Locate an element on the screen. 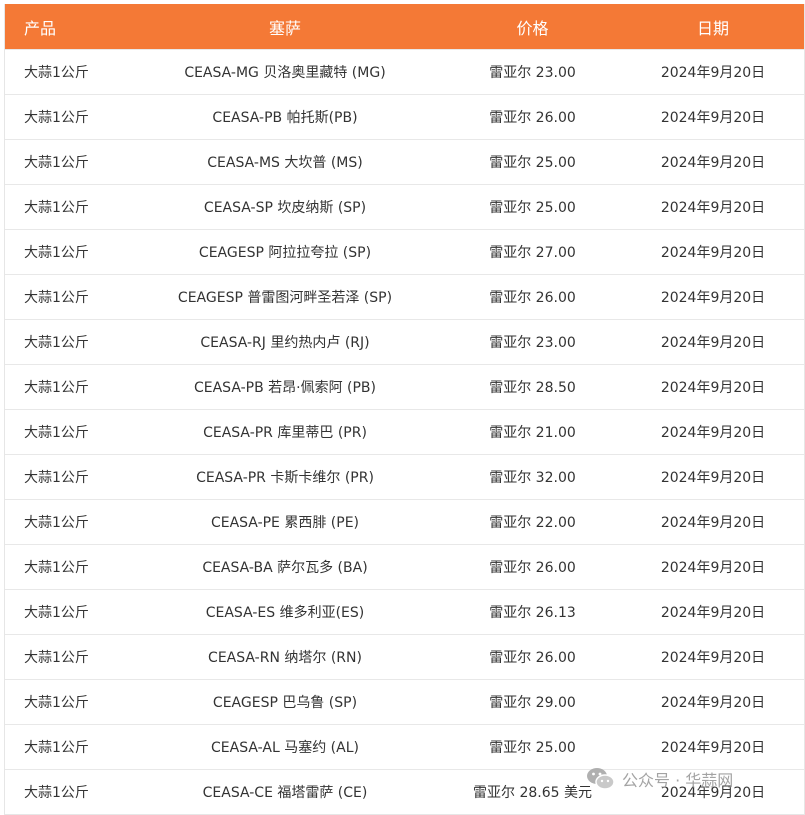  cell-ceasa: CEASA-PB 若昂·佩索阿 (PB) is located at coordinates (285, 387).